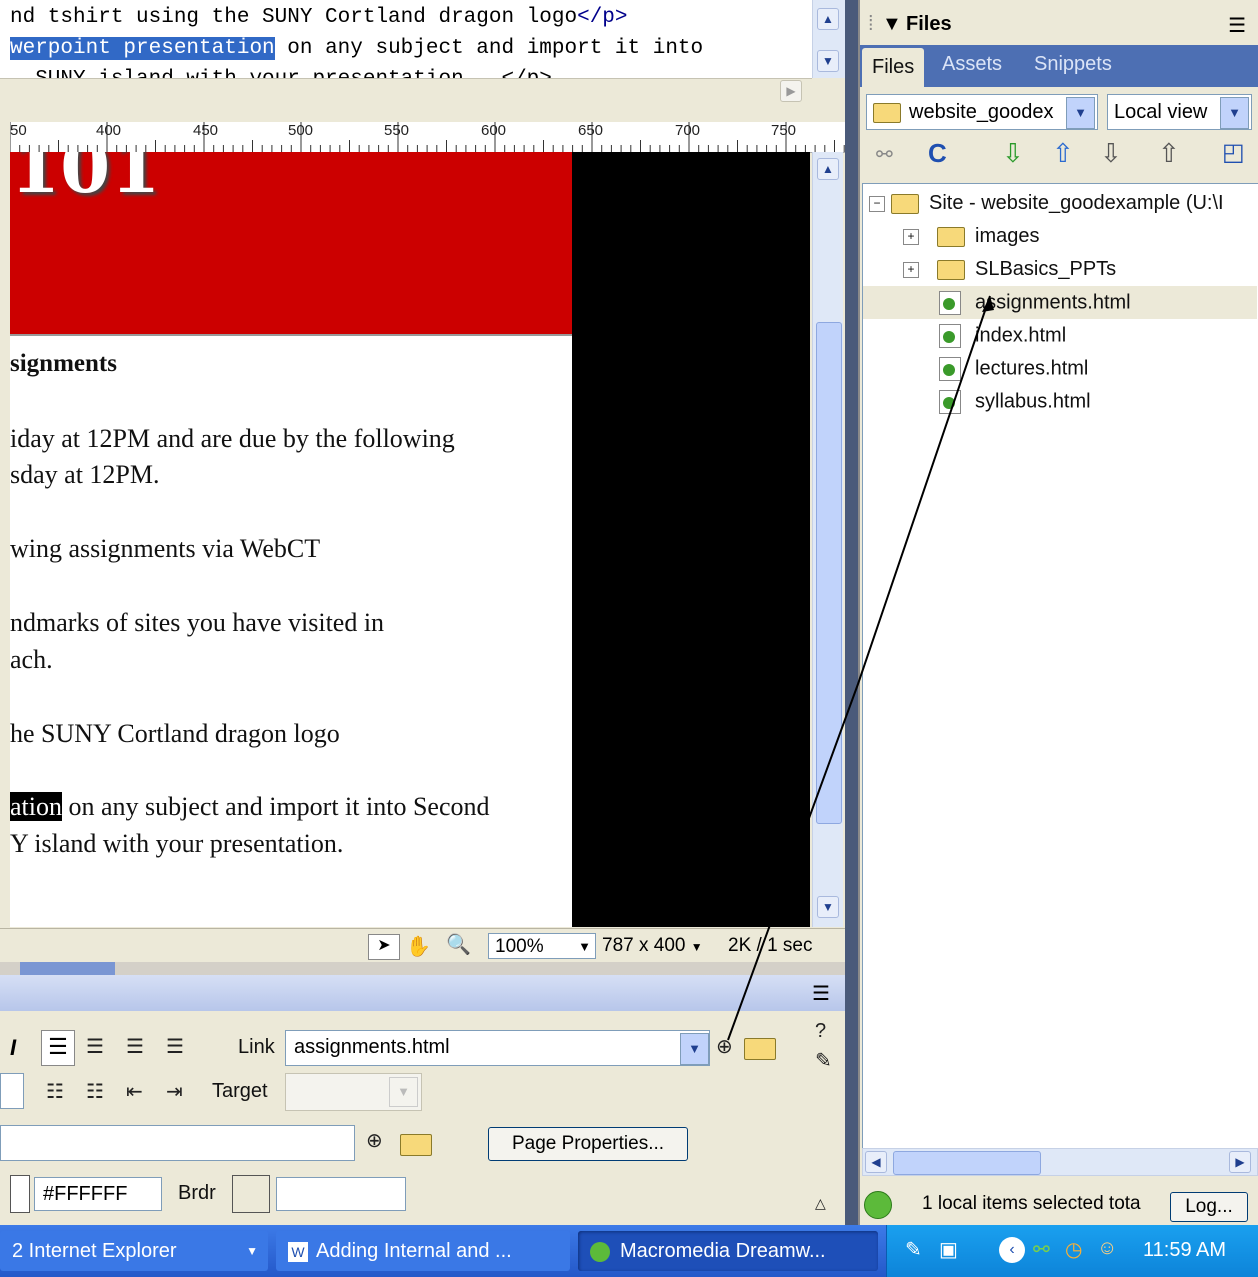  Describe the element at coordinates (1179, 112) in the screenshot. I see `view-select: Local view ▼` at that location.